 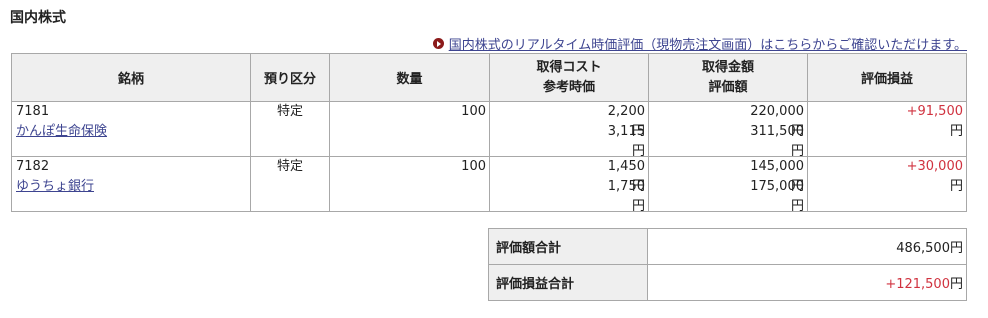 I want to click on evaluation-amount: 311,500, so click(x=777, y=131).